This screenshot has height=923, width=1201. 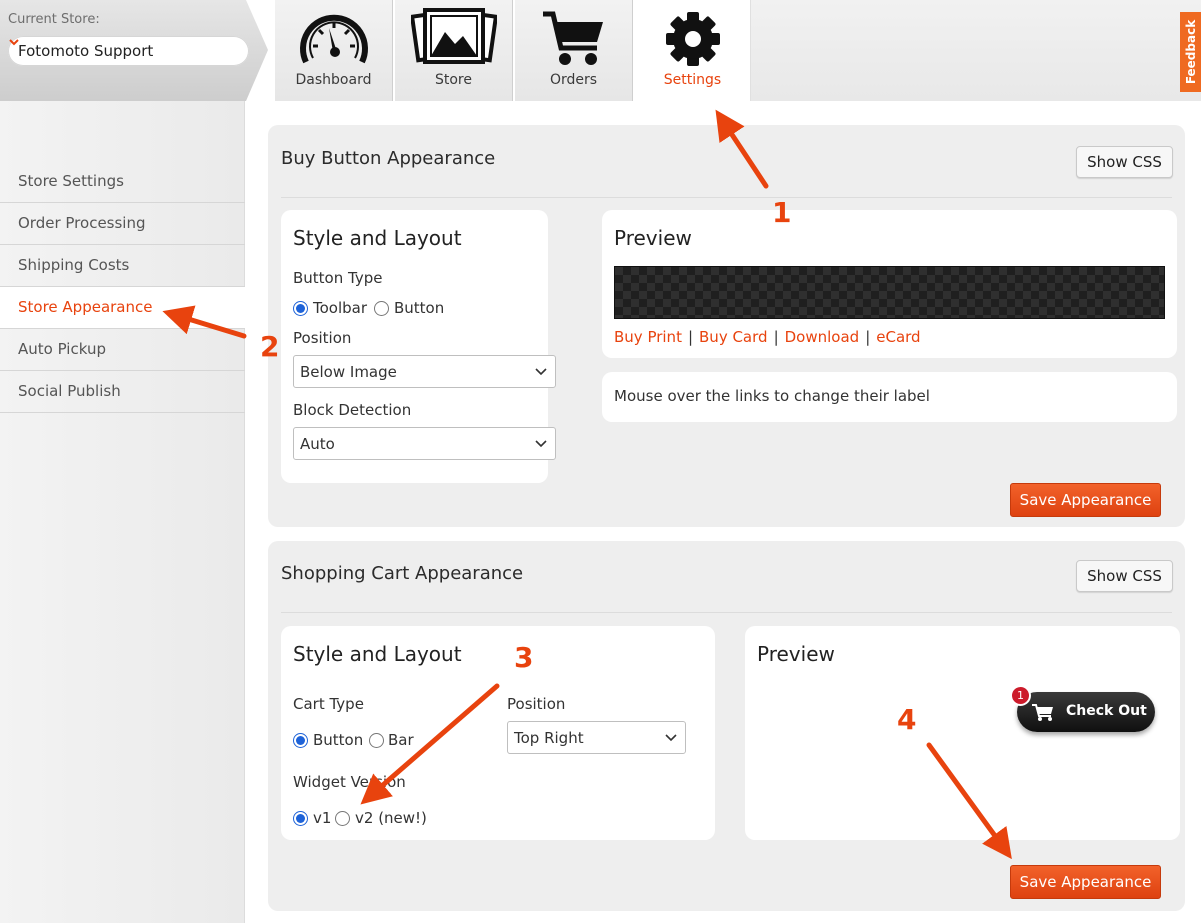 I want to click on radio-cart-button, so click(x=300, y=740).